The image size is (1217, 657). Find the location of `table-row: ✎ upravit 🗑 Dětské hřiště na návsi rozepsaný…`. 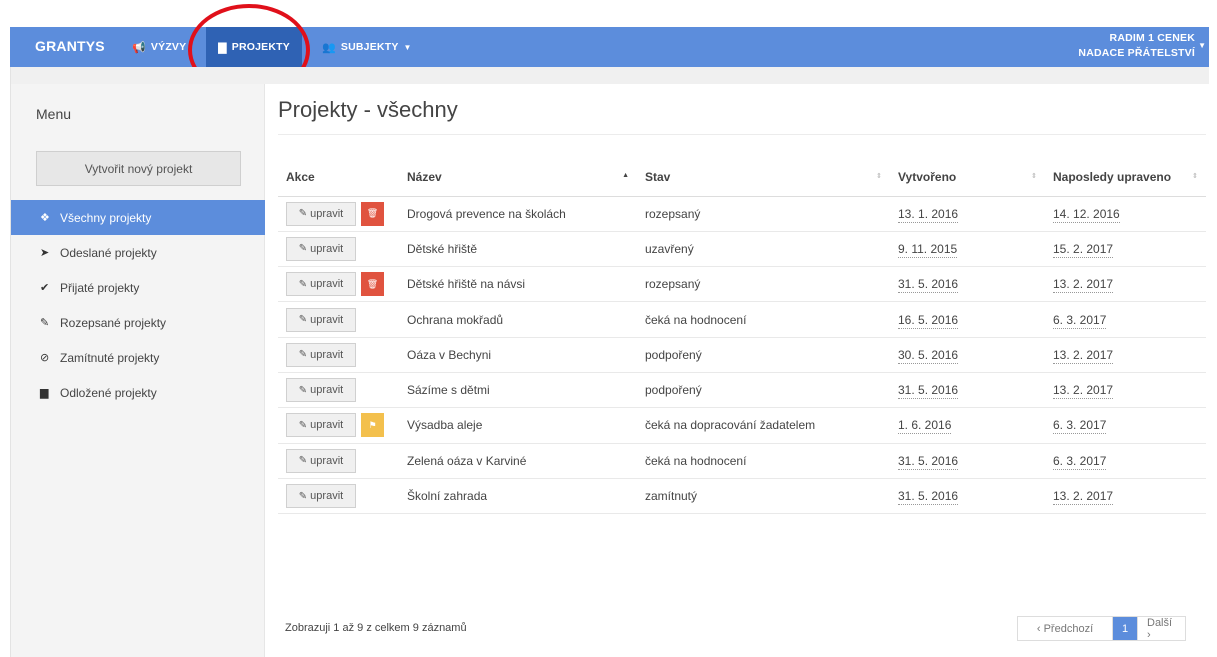

table-row: ✎ upravit 🗑 Dětské hřiště na návsi rozepsaný… is located at coordinates (742, 284).